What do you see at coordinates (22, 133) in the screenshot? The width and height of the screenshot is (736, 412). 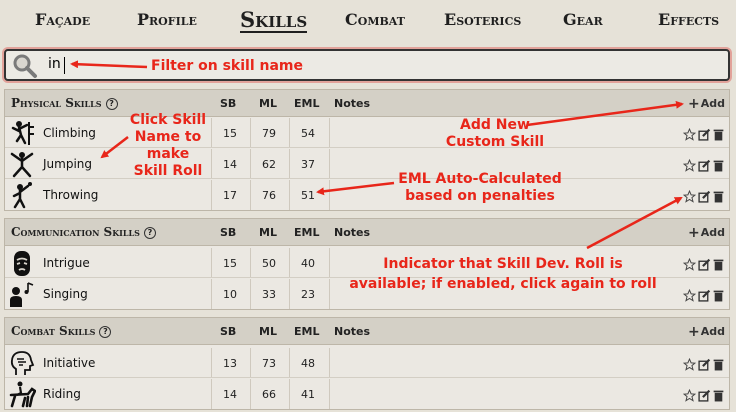 I see `climbing-icon` at bounding box center [22, 133].